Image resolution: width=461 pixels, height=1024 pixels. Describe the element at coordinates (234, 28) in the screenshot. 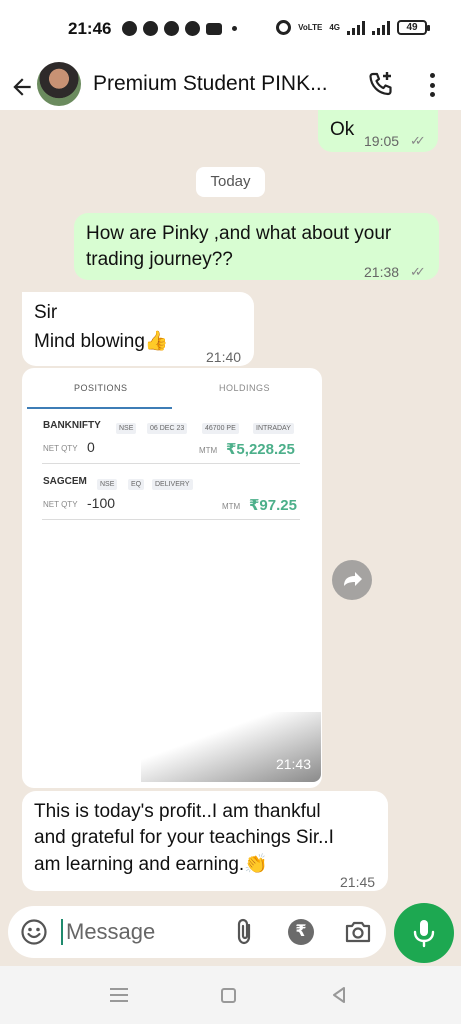

I see `more-notifications-dot-icon` at that location.